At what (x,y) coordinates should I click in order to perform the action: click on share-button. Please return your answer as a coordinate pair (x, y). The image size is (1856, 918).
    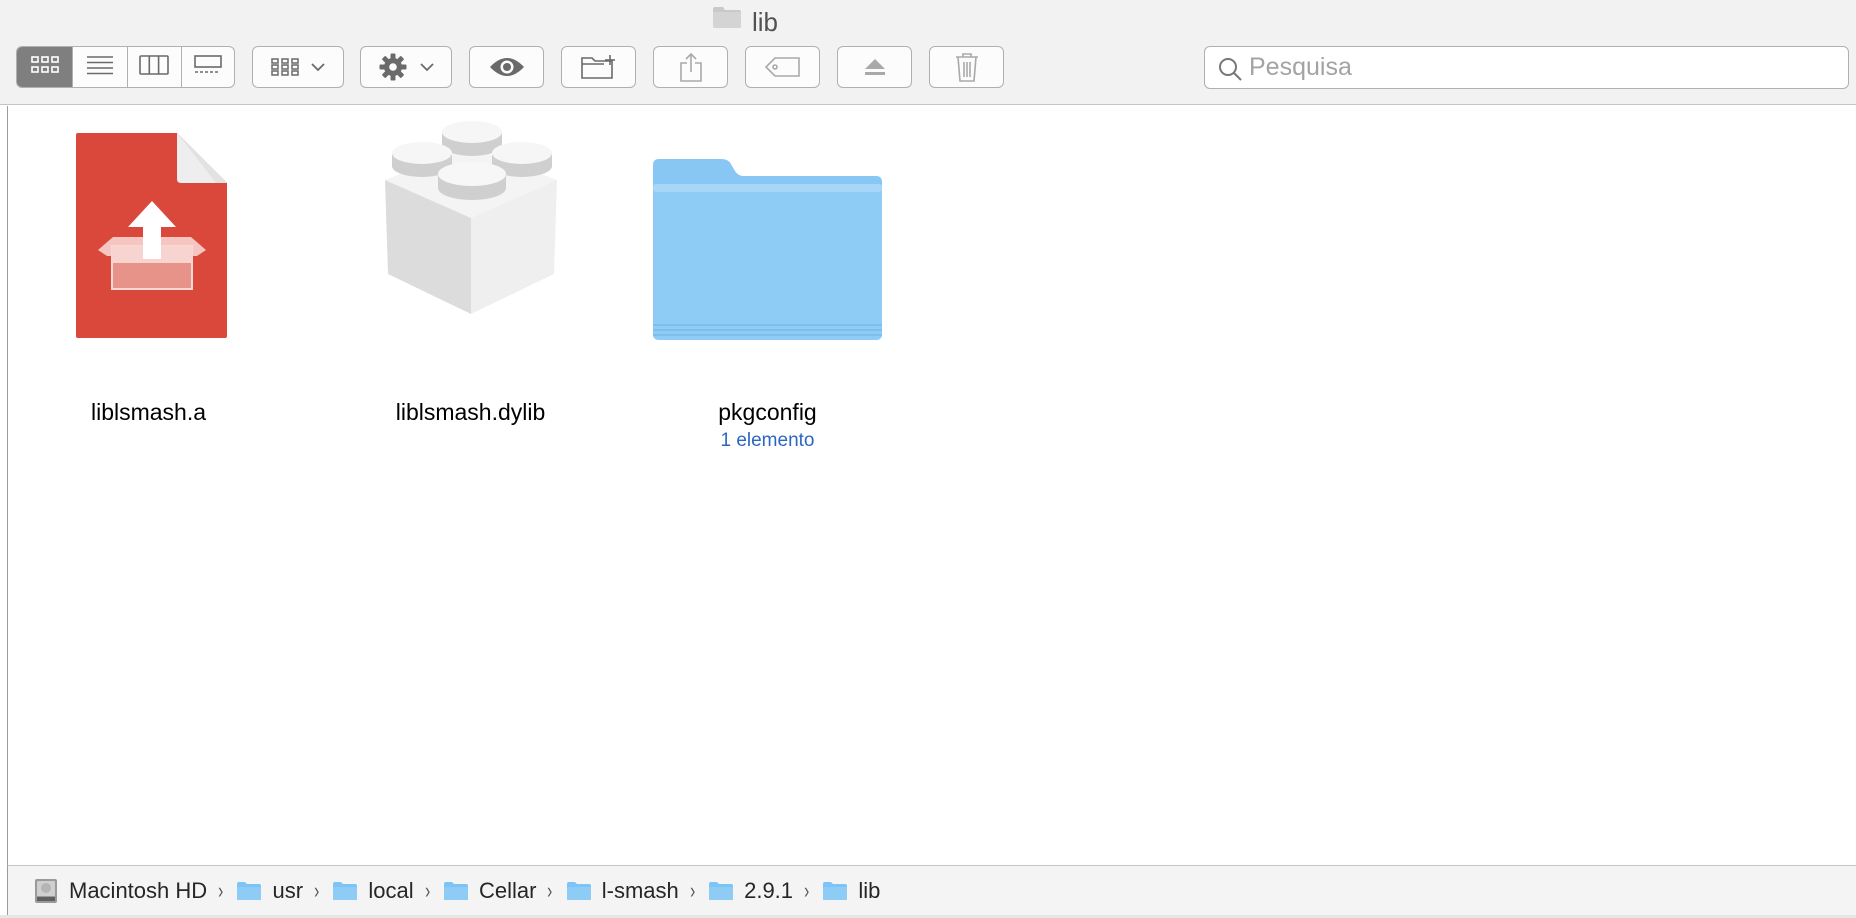
    Looking at the image, I should click on (690, 67).